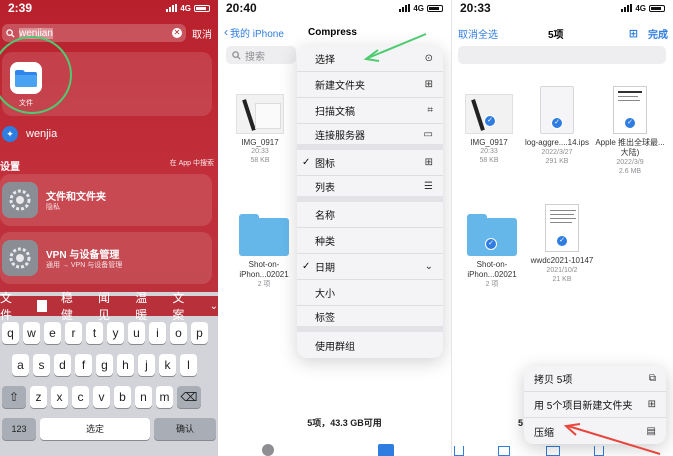  What do you see at coordinates (177, 33) in the screenshot?
I see `clear-icon: ✕` at bounding box center [177, 33].